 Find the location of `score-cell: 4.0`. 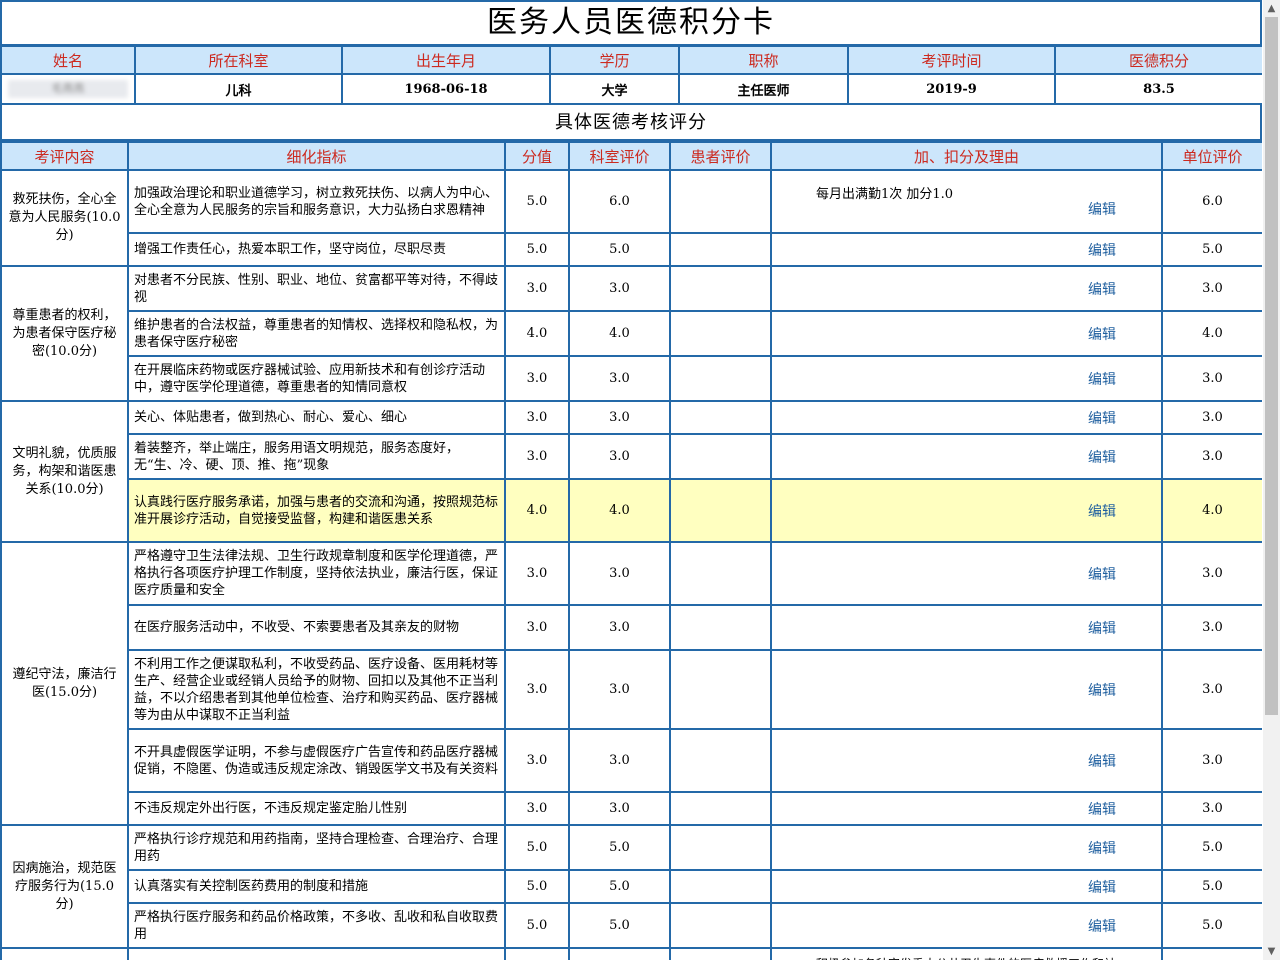

score-cell: 4.0 is located at coordinates (537, 333).